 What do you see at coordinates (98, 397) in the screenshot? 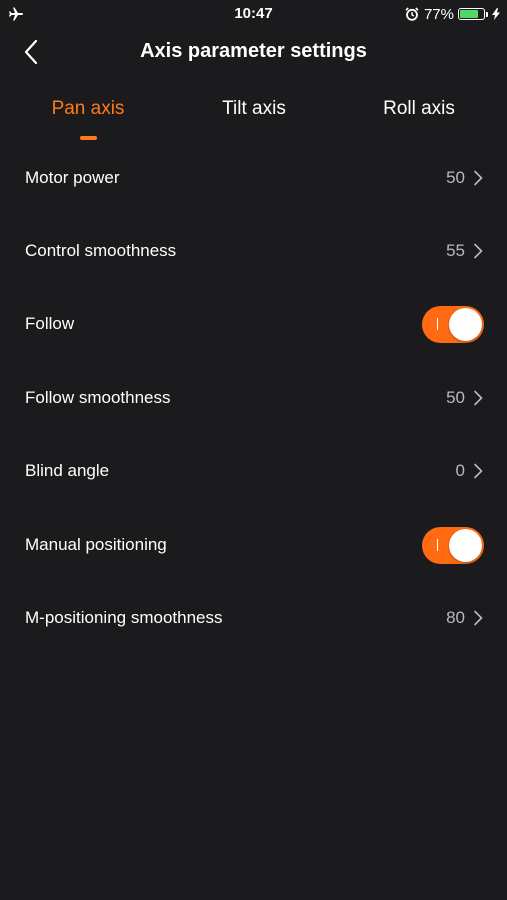
I see `setting-label: Follow smoothness` at bounding box center [98, 397].